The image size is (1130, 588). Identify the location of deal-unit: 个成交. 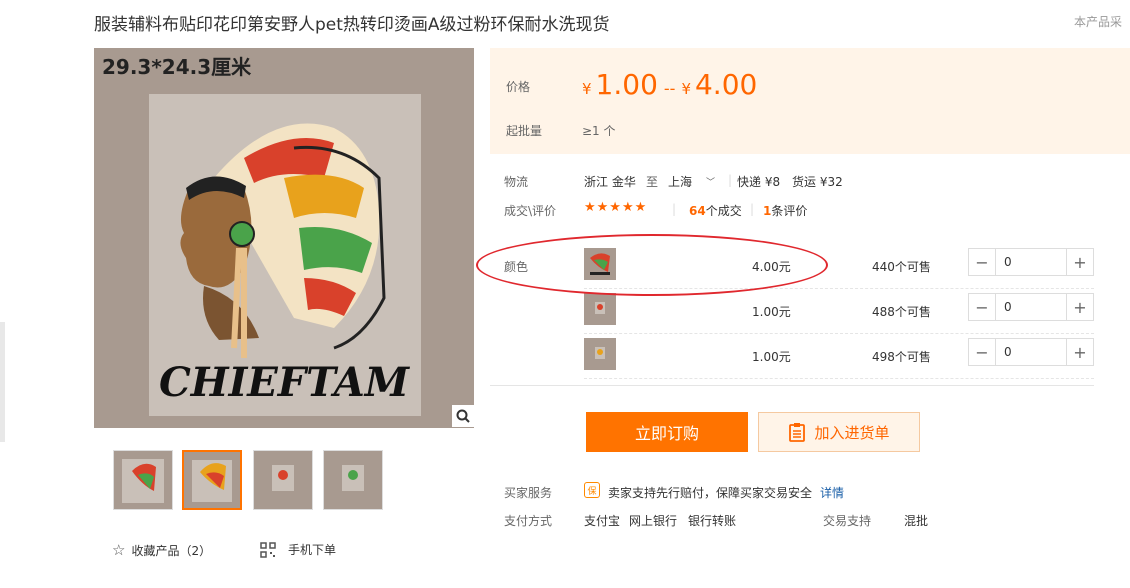
(723, 211).